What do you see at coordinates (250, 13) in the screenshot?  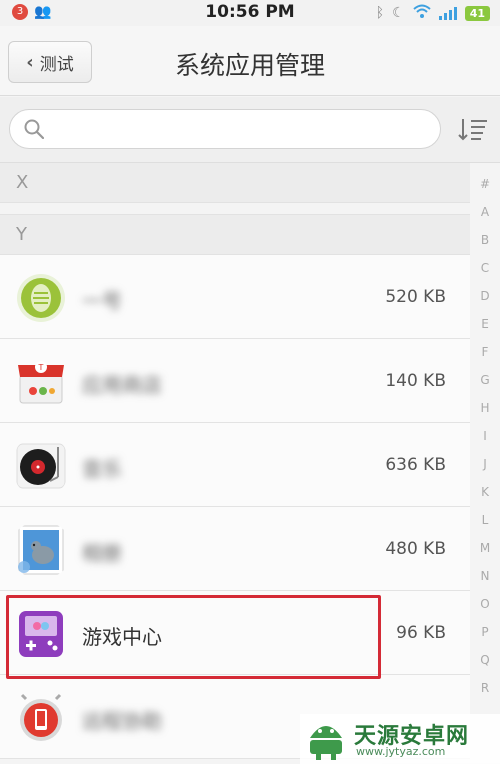 I see `status-bar: 3 👥 10:56 PM ᛒ ☾ 41` at bounding box center [250, 13].